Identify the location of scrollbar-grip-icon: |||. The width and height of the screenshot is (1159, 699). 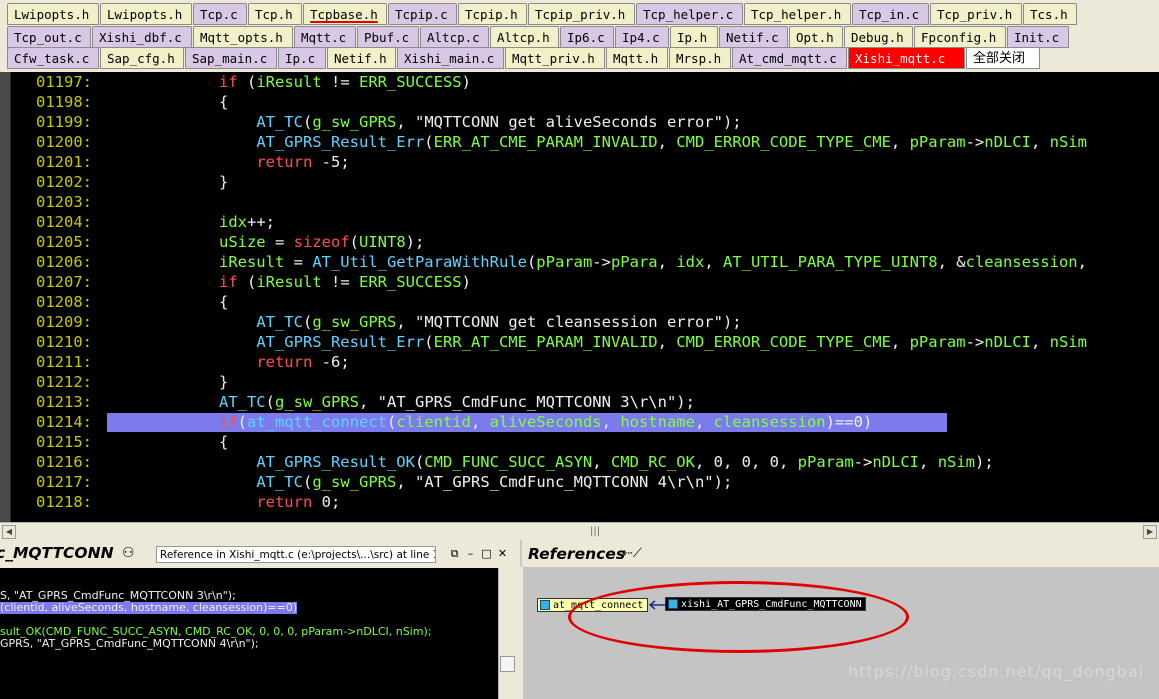
(595, 531).